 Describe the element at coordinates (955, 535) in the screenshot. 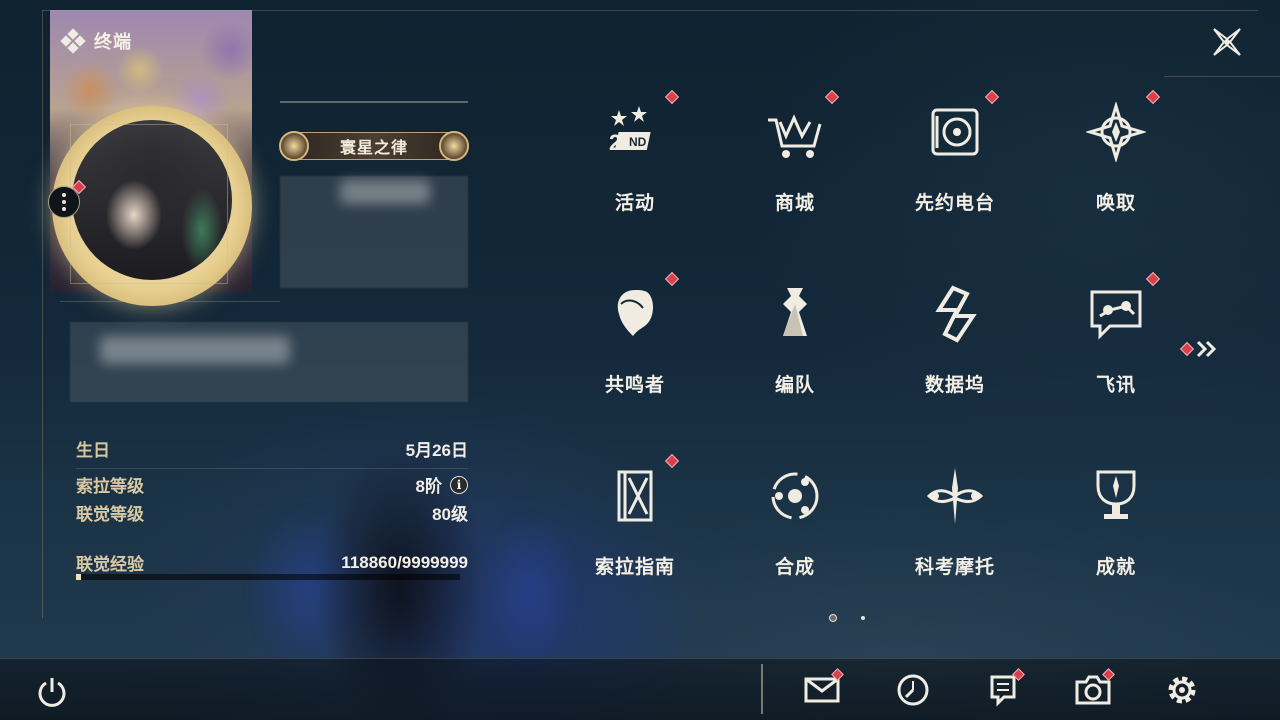

I see `menu-item-motorcycle: 科考摩托` at that location.